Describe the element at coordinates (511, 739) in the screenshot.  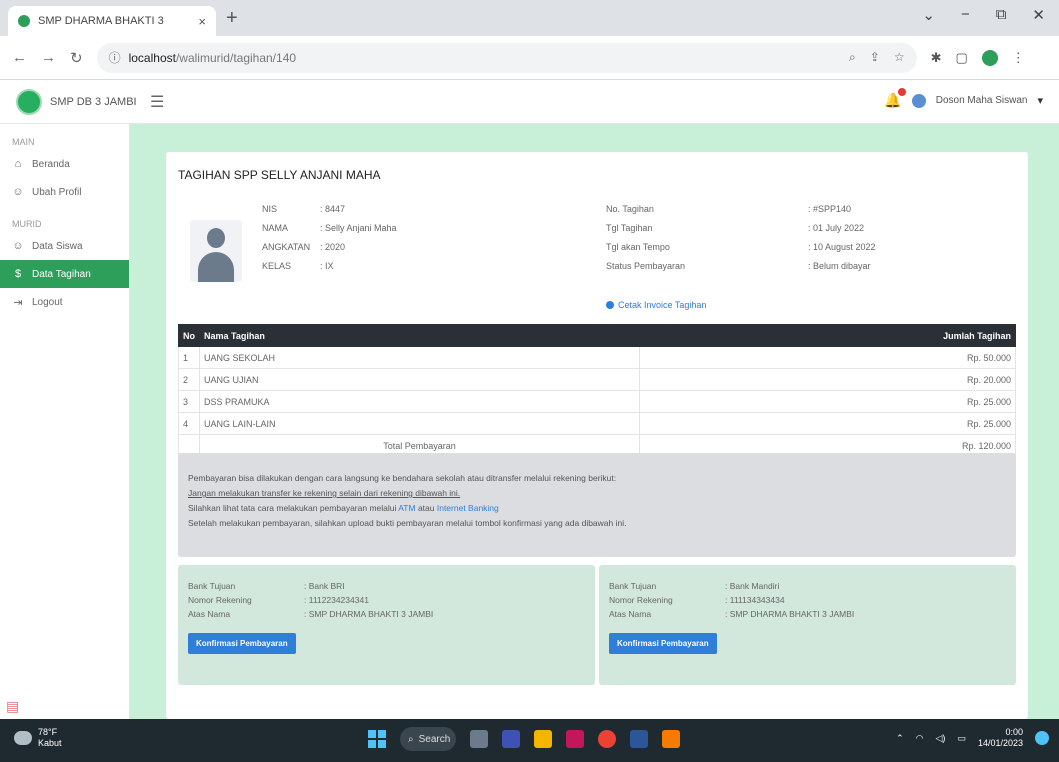
I see `chat-icon` at that location.